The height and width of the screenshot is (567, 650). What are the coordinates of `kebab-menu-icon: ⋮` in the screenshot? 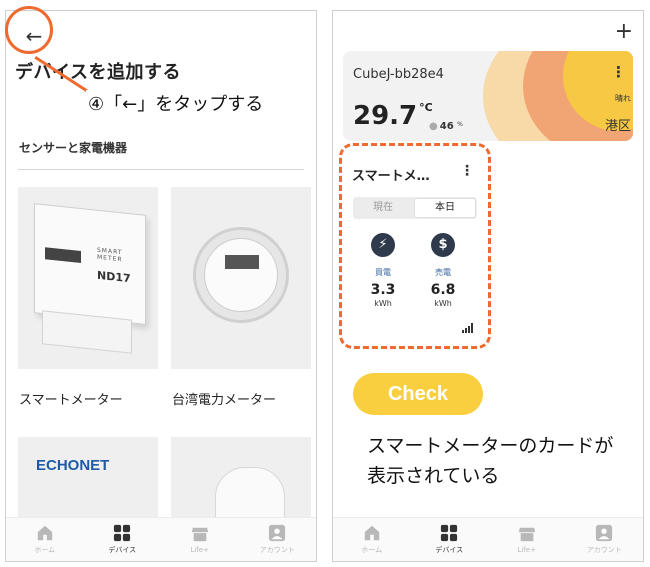 It's located at (618, 72).